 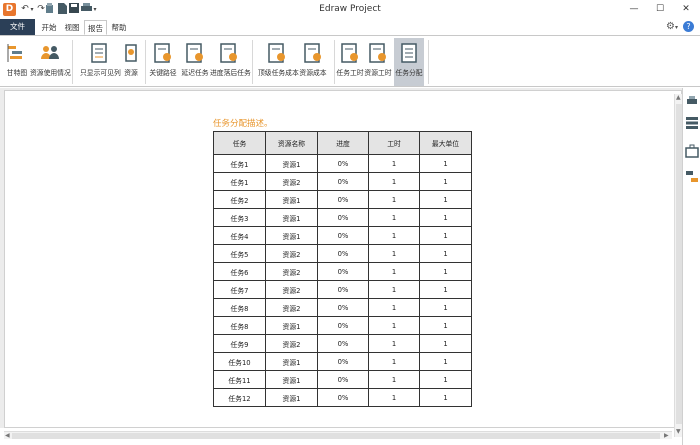 I want to click on tab-file: 文件, so click(x=17, y=27).